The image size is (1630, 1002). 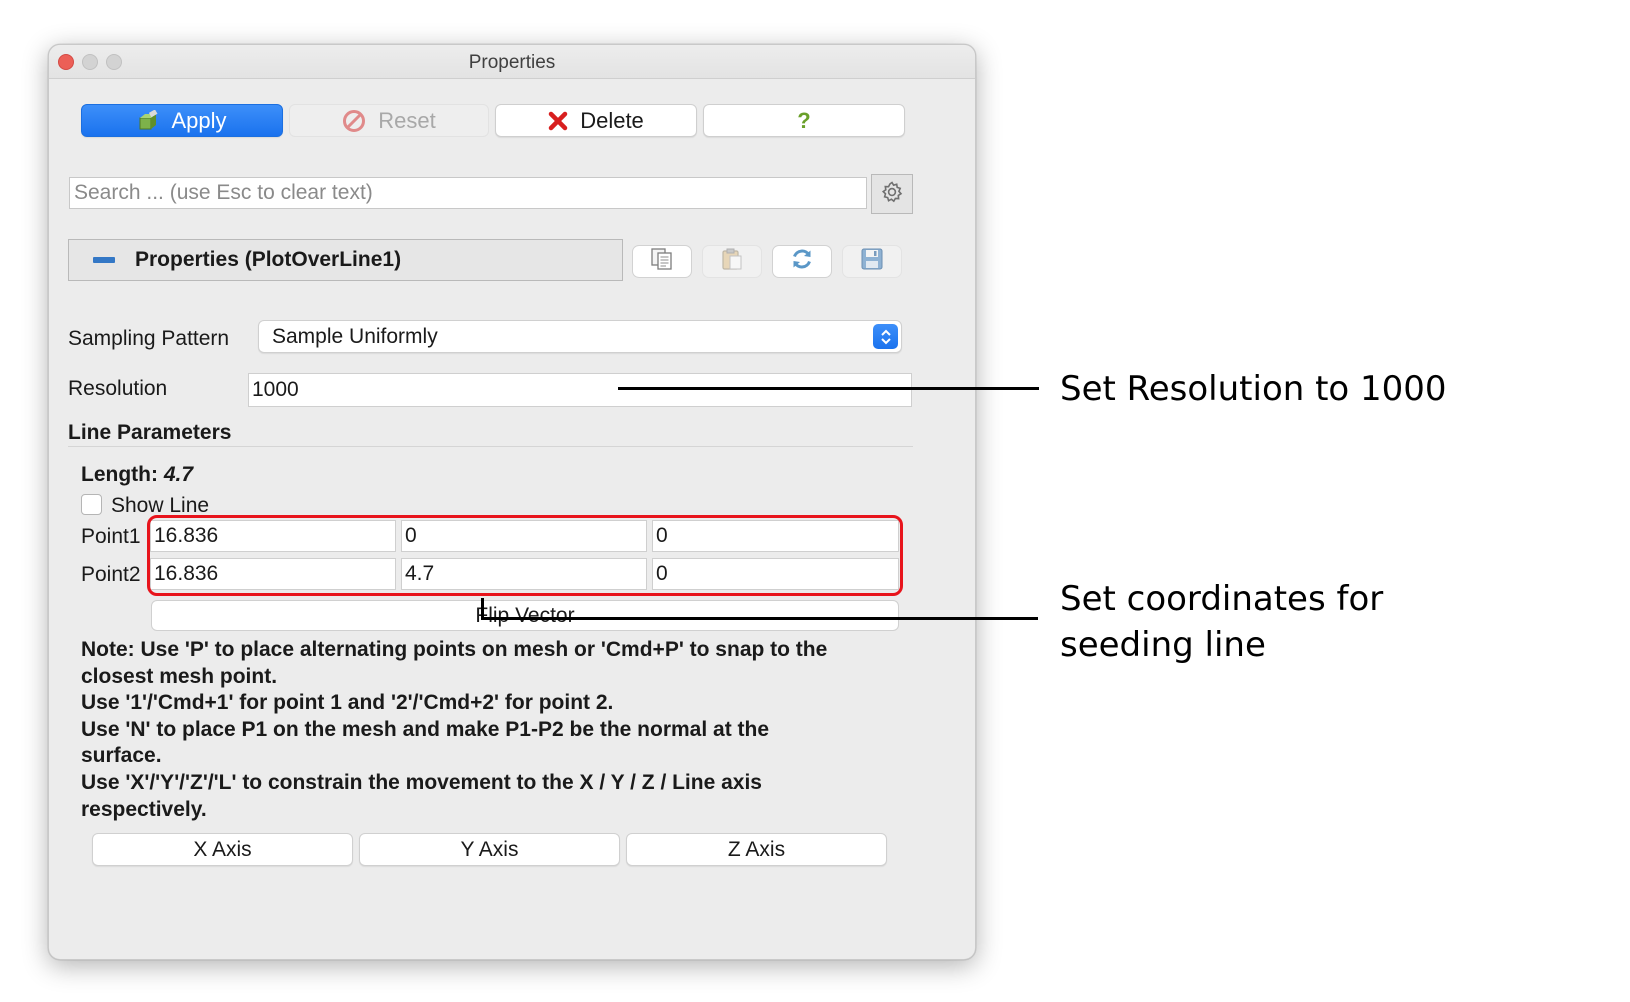 What do you see at coordinates (119, 474) in the screenshot?
I see `length-label: Length:` at bounding box center [119, 474].